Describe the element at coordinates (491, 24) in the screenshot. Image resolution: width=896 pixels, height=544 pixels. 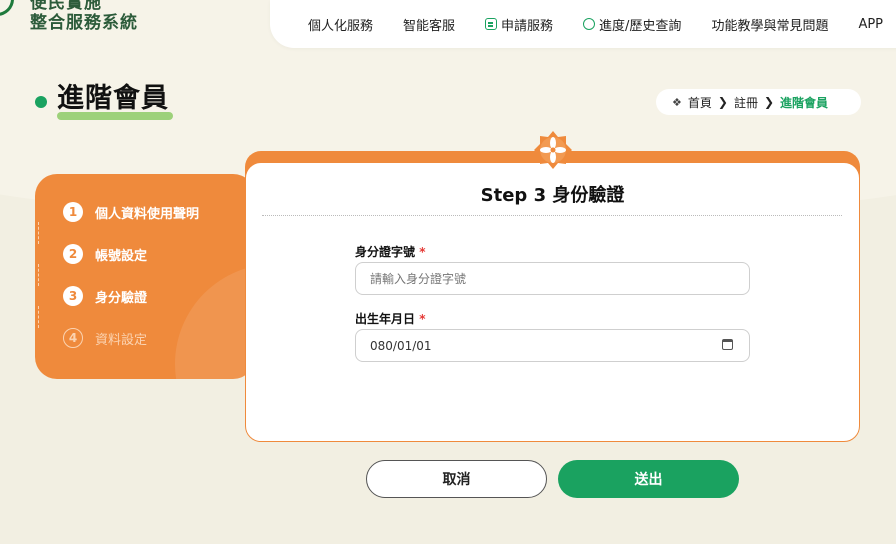
I see `apply-icon` at that location.